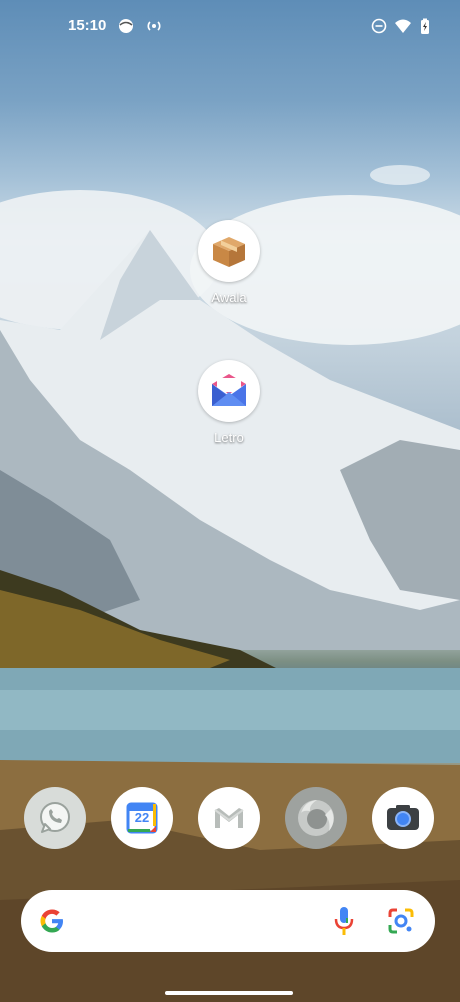  I want to click on status-bar: 15:10, so click(230, 26).